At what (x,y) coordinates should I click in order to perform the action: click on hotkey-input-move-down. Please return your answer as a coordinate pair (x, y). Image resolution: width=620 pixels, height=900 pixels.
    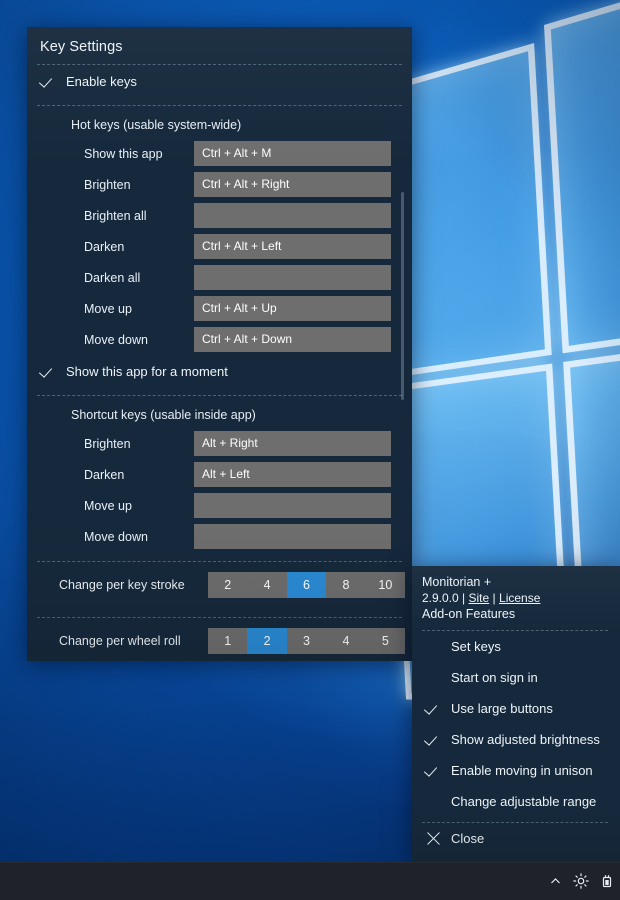
    Looking at the image, I should click on (292, 339).